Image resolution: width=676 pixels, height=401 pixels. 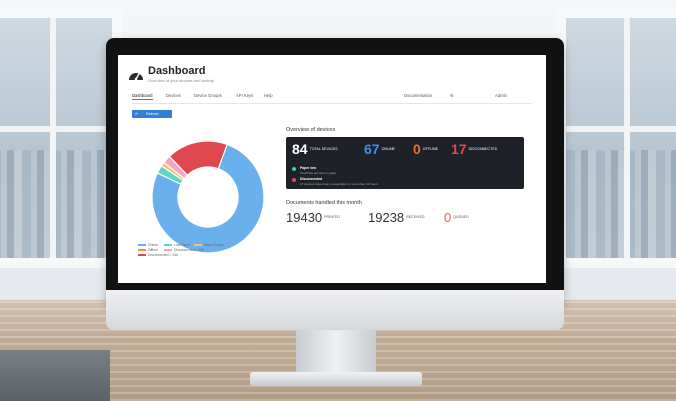 I want to click on stat-printed-value: 19430, so click(x=304, y=217).